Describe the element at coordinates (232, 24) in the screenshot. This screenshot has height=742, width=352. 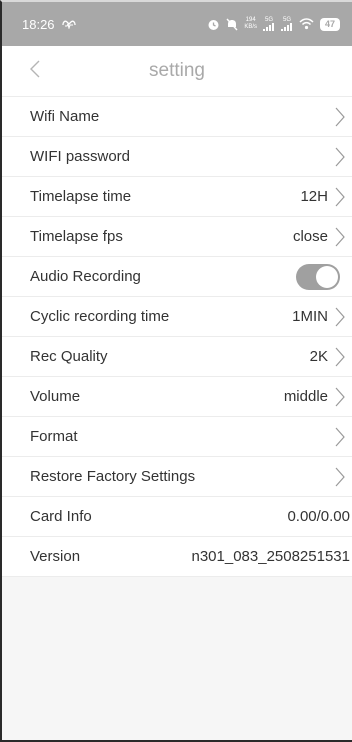
I see `mute-icon` at that location.